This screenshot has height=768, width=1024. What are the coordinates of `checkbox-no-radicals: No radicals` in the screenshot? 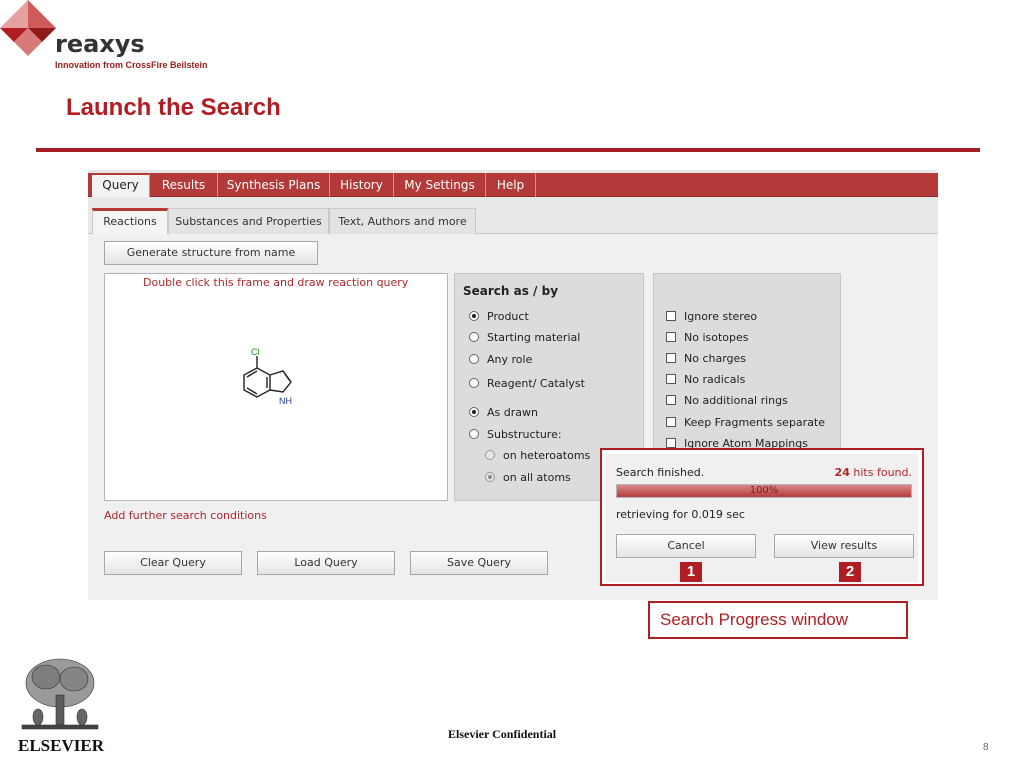 It's located at (705, 379).